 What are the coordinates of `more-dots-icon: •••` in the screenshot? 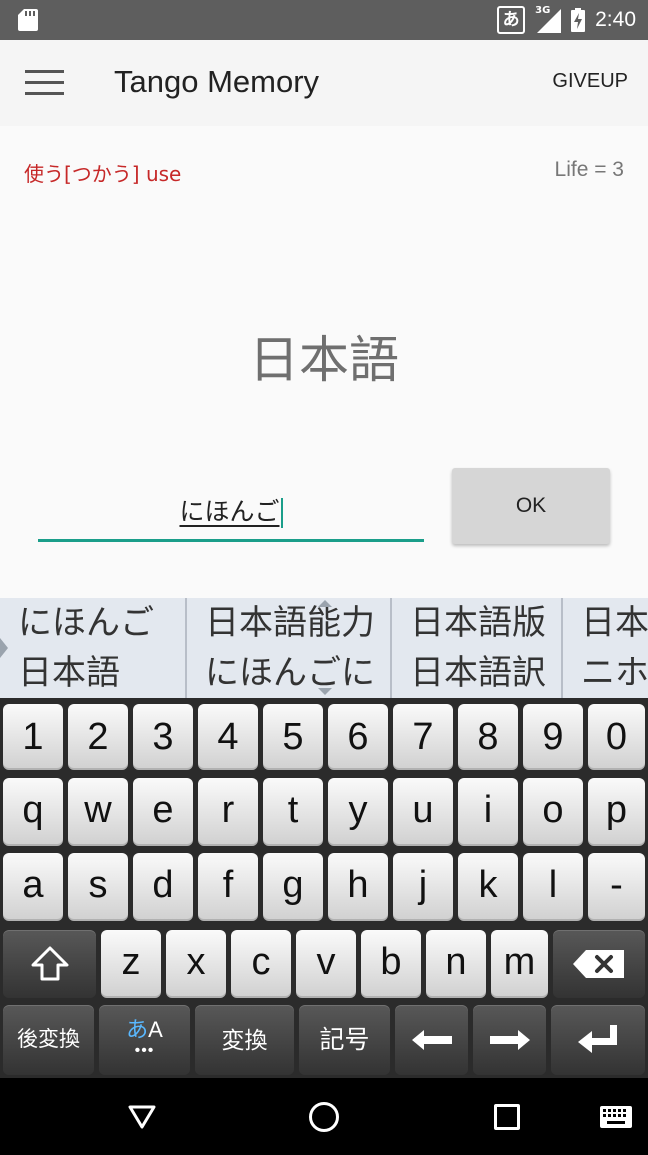 It's located at (144, 1050).